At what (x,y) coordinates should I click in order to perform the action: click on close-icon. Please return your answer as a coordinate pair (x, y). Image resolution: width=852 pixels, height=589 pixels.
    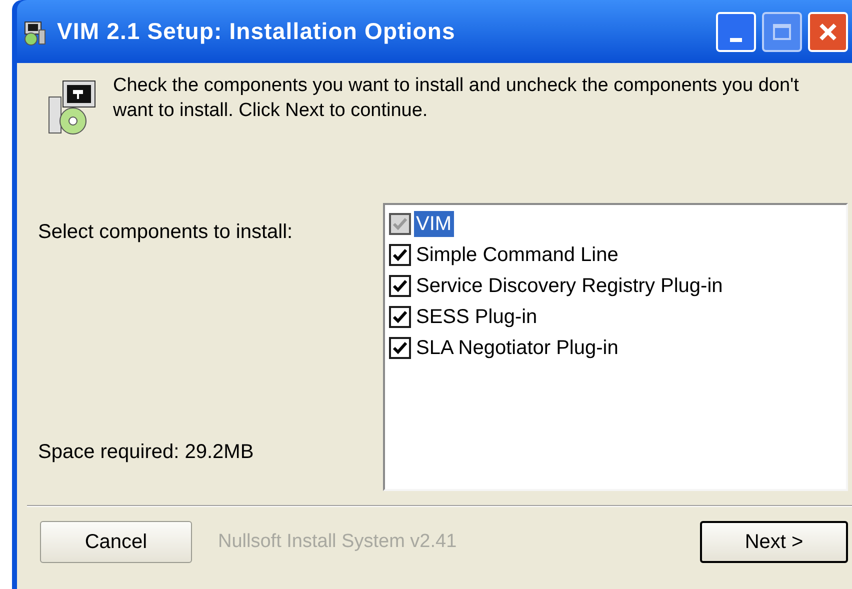
    Looking at the image, I should click on (828, 32).